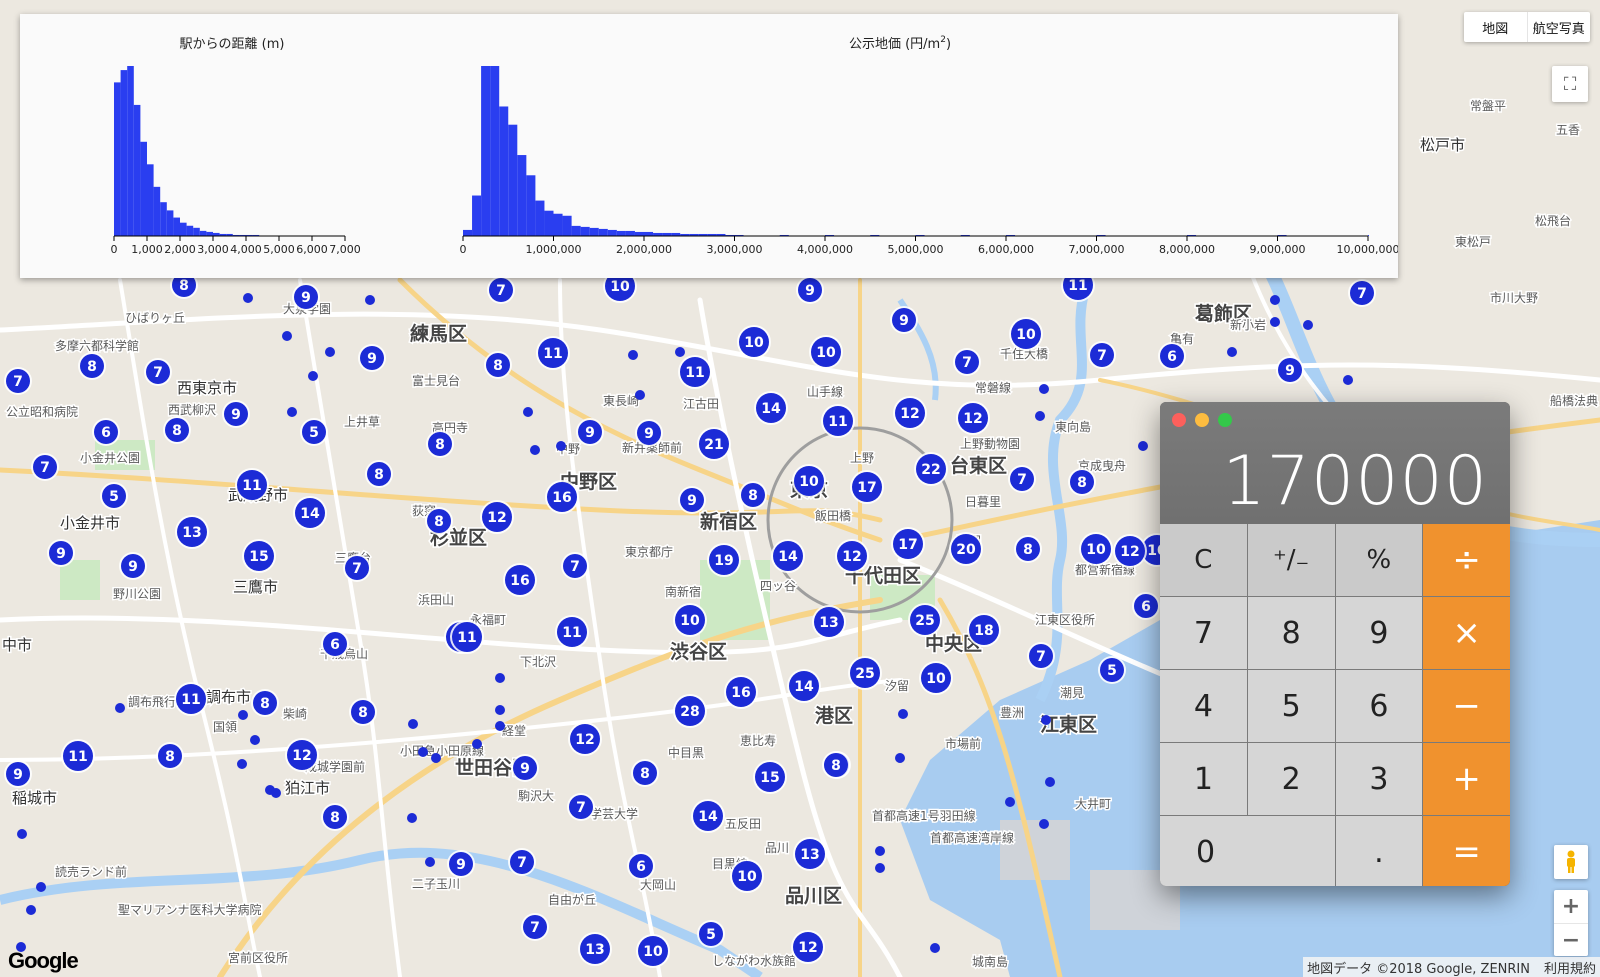  Describe the element at coordinates (1466, 633) in the screenshot. I see `calc-key: ×` at that location.